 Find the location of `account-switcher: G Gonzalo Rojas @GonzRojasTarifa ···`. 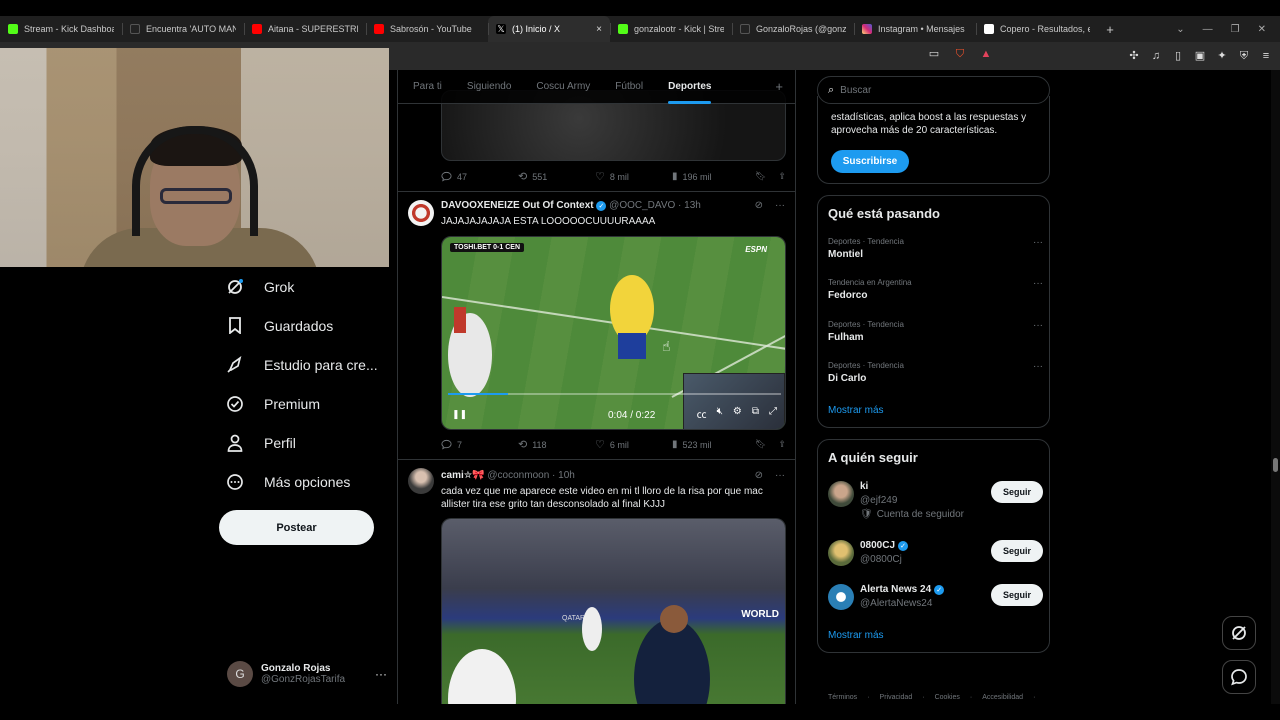

account-switcher: G Gonzalo Rojas @GonzRojasTarifa ··· is located at coordinates (307, 674).